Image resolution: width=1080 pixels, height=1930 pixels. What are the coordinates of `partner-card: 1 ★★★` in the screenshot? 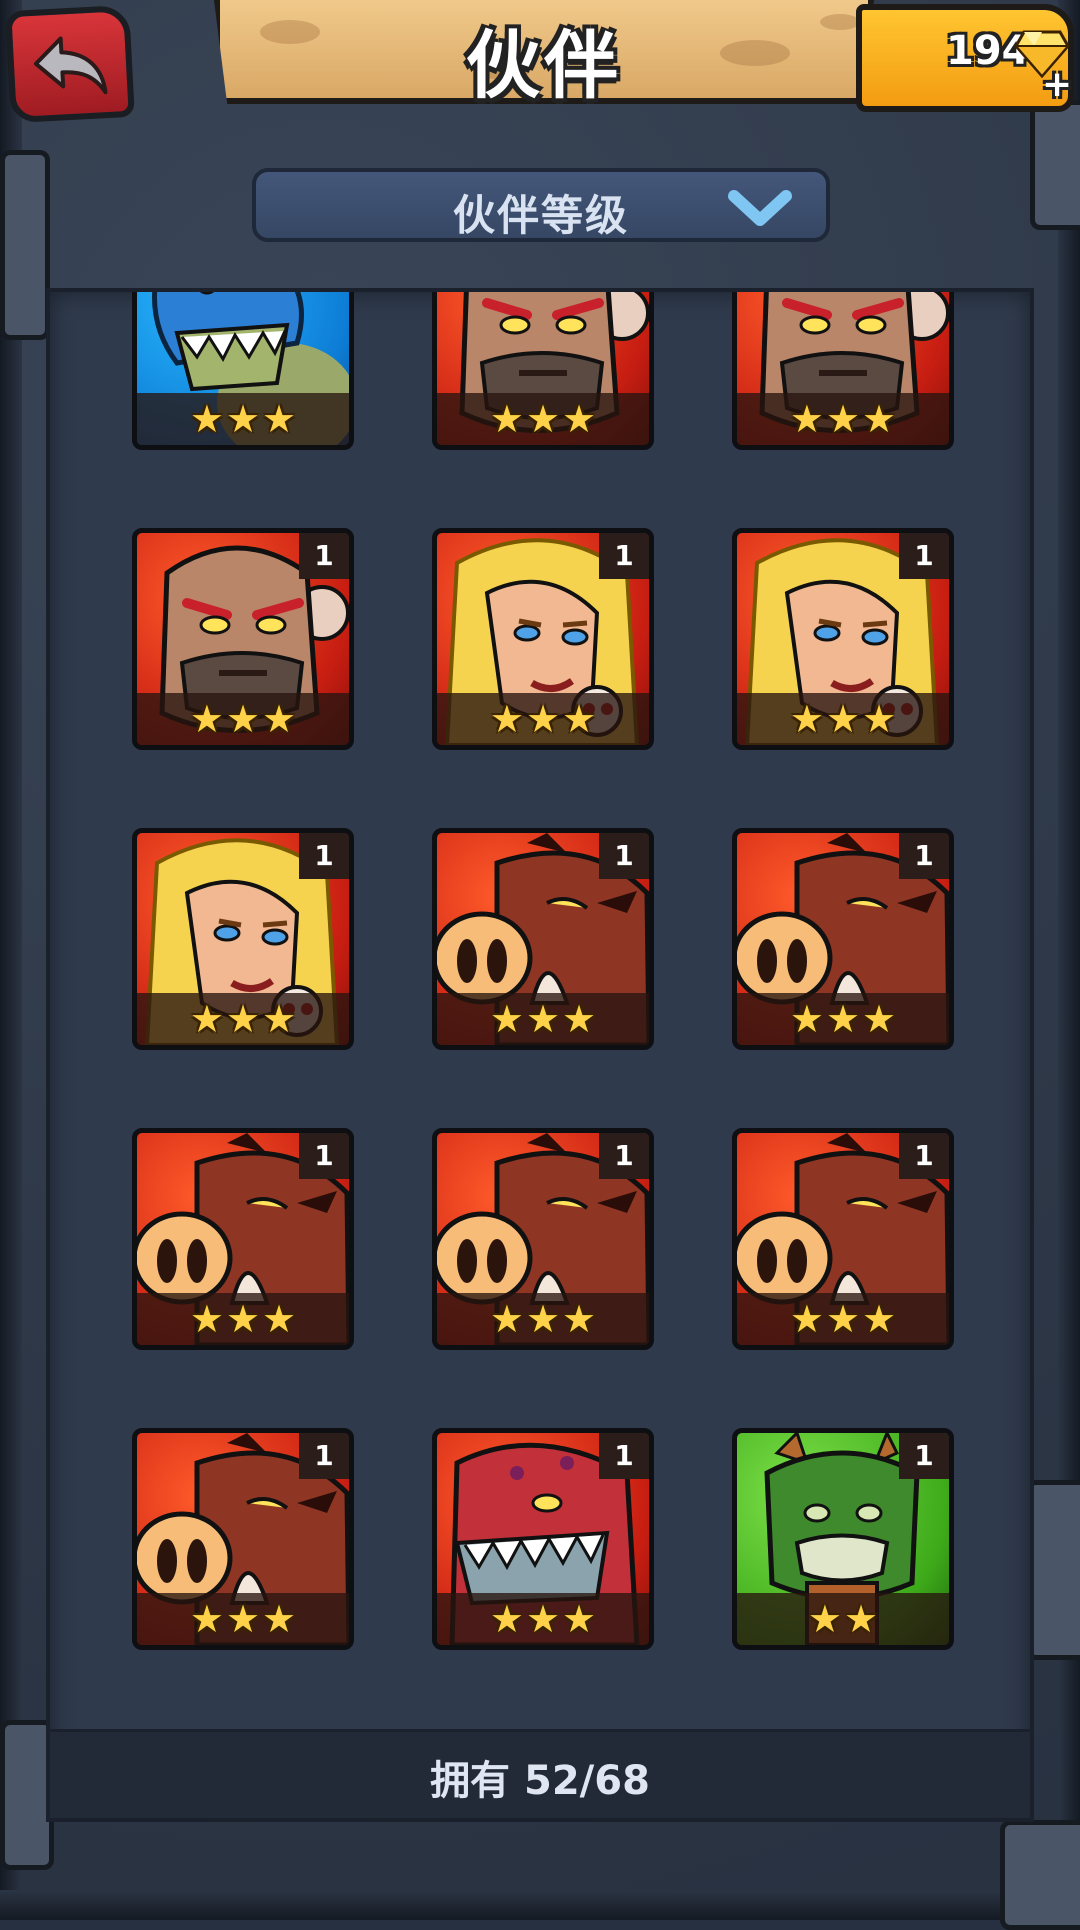 It's located at (543, 1239).